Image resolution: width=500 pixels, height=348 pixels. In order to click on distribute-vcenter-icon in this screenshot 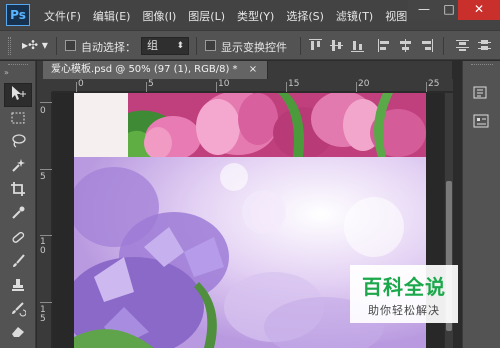, I will do `click(484, 45)`.